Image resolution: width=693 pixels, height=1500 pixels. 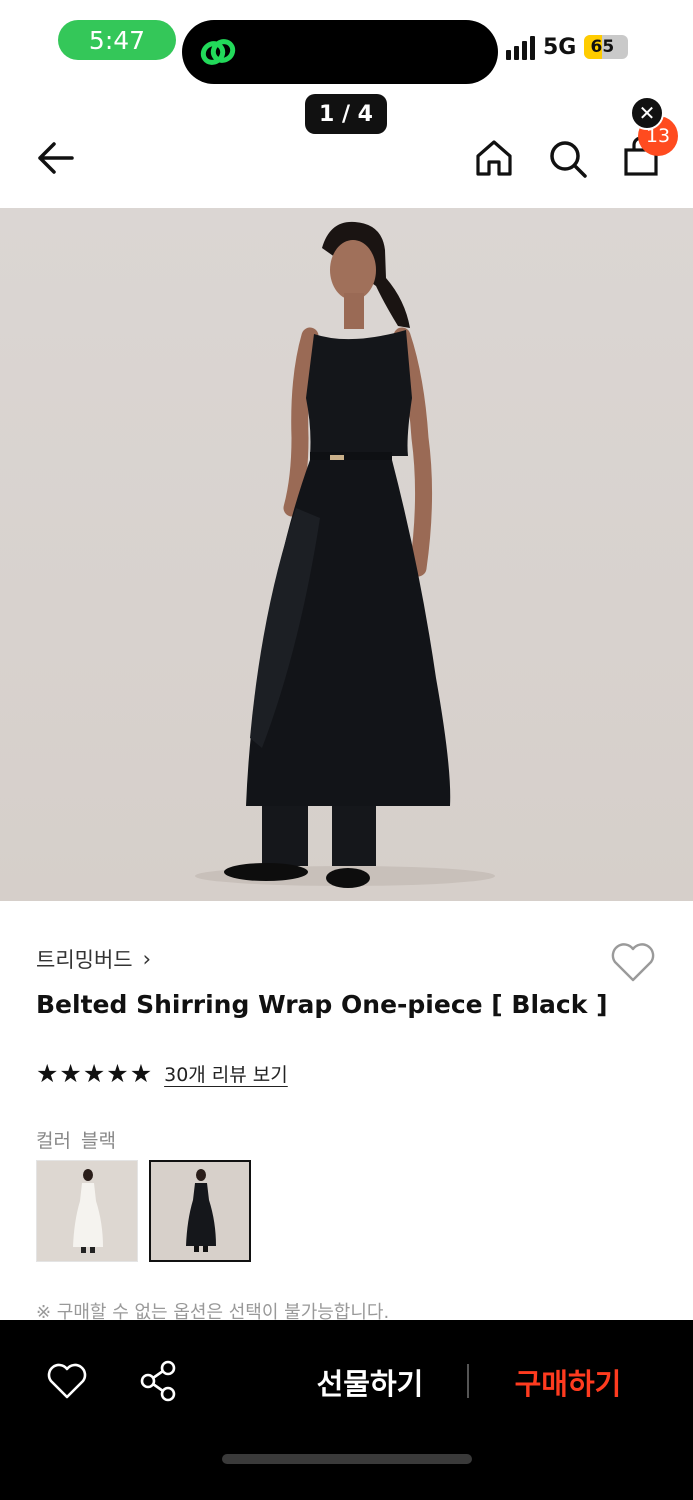 I want to click on battery-level: 65, so click(x=602, y=47).